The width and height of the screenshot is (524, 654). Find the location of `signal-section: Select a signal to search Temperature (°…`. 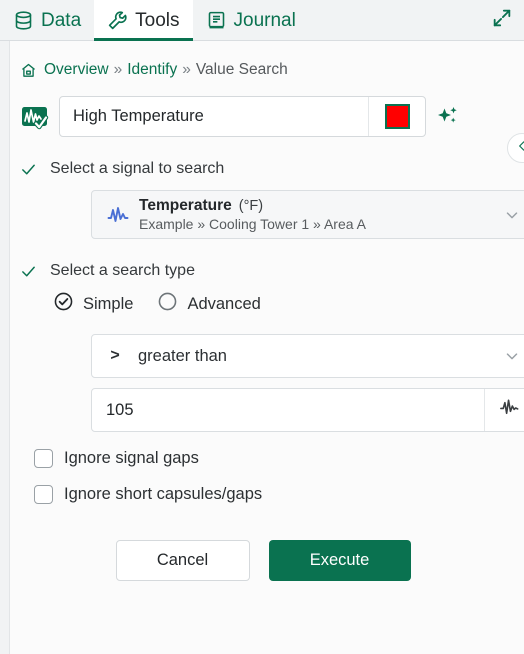

signal-section: Select a signal to search Temperature (°… is located at coordinates (267, 199).